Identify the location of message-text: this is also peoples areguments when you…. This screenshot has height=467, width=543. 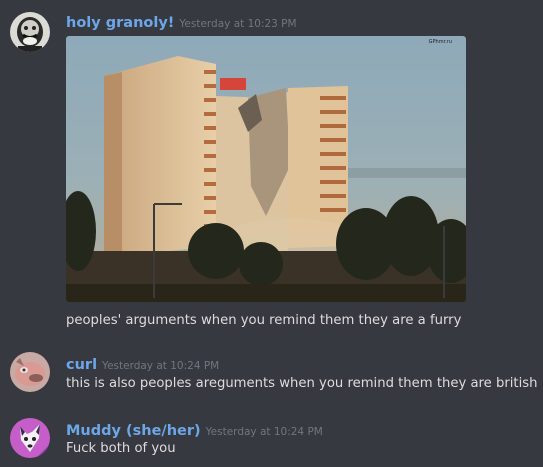
(302, 383).